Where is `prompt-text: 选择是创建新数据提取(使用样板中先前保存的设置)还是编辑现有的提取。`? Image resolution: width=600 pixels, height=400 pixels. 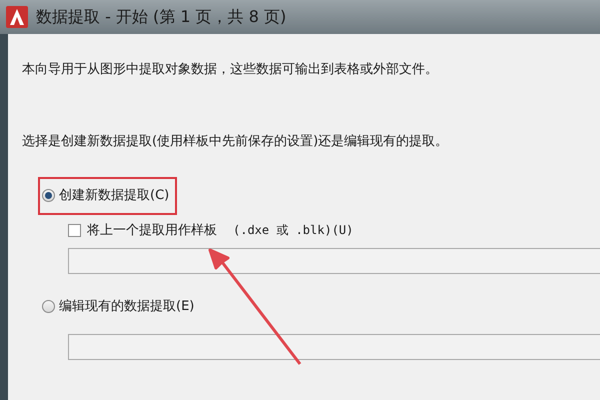
prompt-text: 选择是创建新数据提取(使用样板中先前保存的设置)还是编辑现有的提取。 is located at coordinates (236, 141).